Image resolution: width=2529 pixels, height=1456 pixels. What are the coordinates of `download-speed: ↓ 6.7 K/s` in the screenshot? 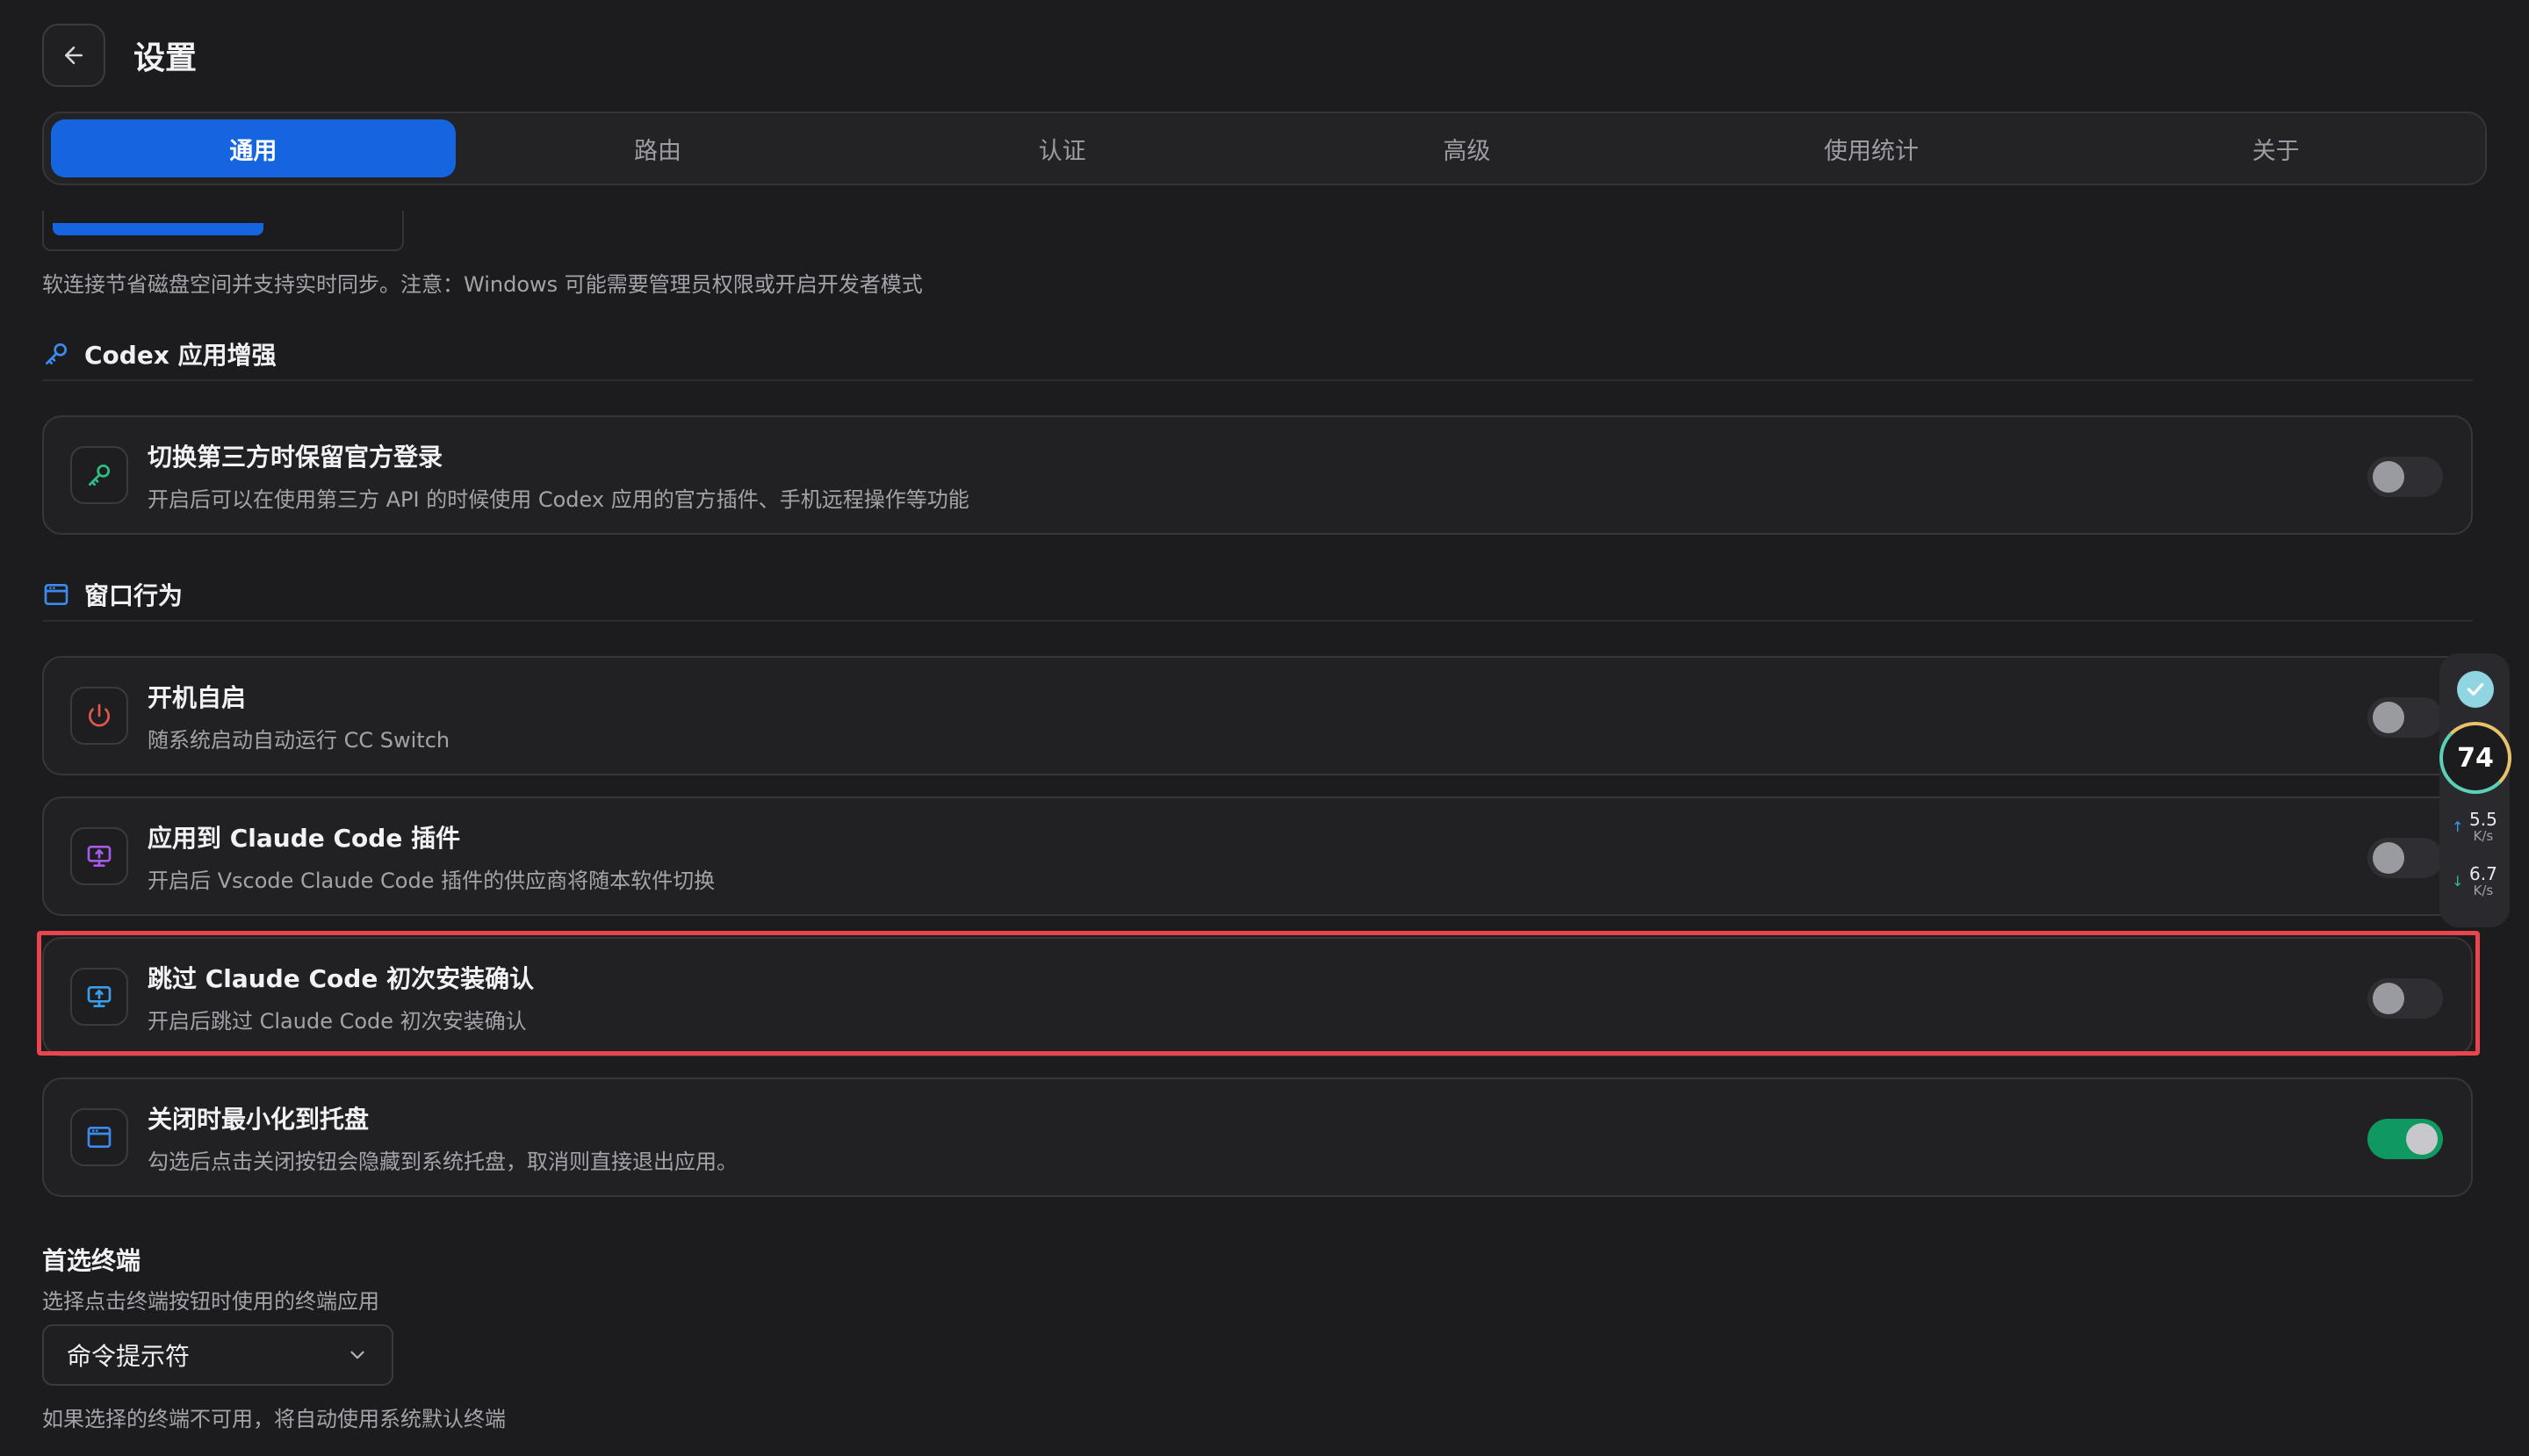 It's located at (2480, 880).